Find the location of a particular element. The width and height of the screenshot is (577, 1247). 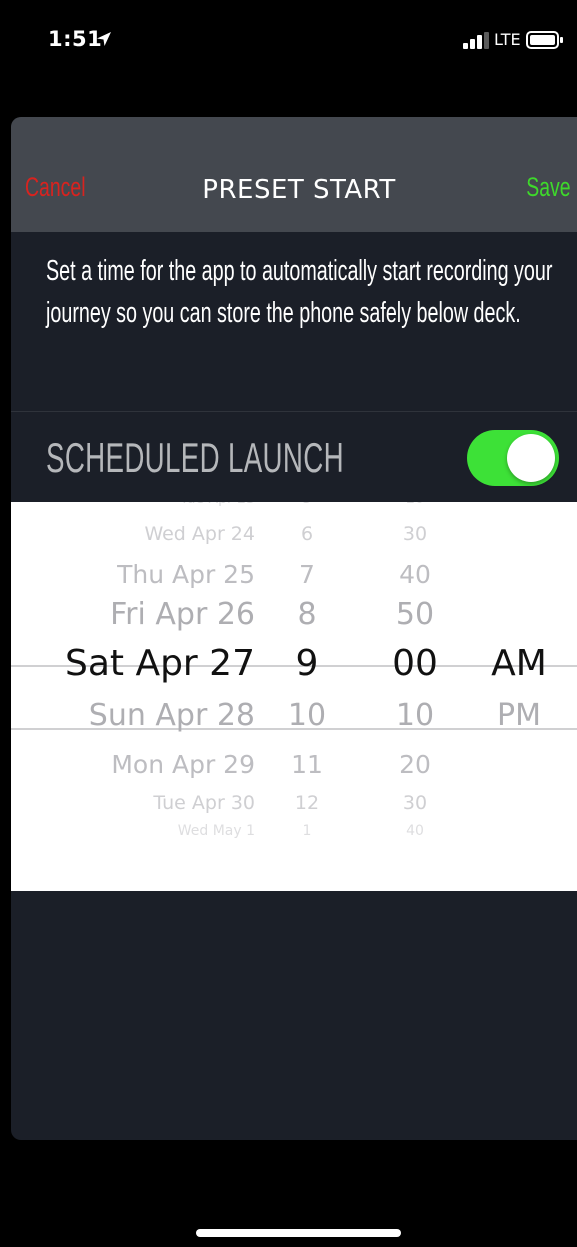

network-type: LTE is located at coordinates (507, 39).